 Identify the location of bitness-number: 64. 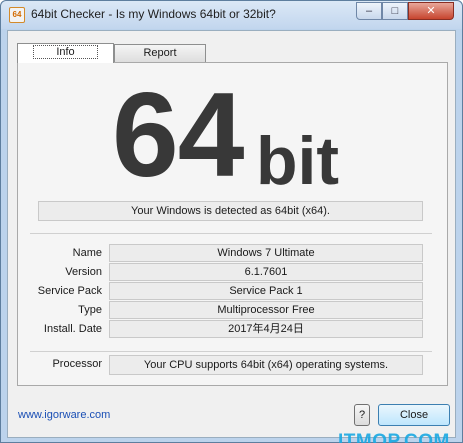
(178, 135).